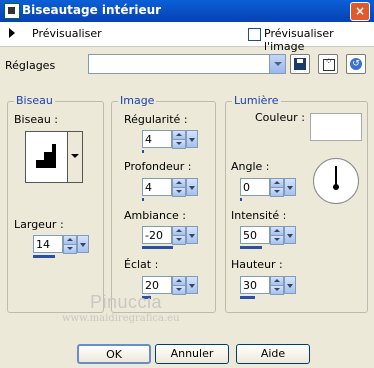 Image resolution: width=374 pixels, height=368 pixels. I want to click on width-level-bar, so click(44, 256).